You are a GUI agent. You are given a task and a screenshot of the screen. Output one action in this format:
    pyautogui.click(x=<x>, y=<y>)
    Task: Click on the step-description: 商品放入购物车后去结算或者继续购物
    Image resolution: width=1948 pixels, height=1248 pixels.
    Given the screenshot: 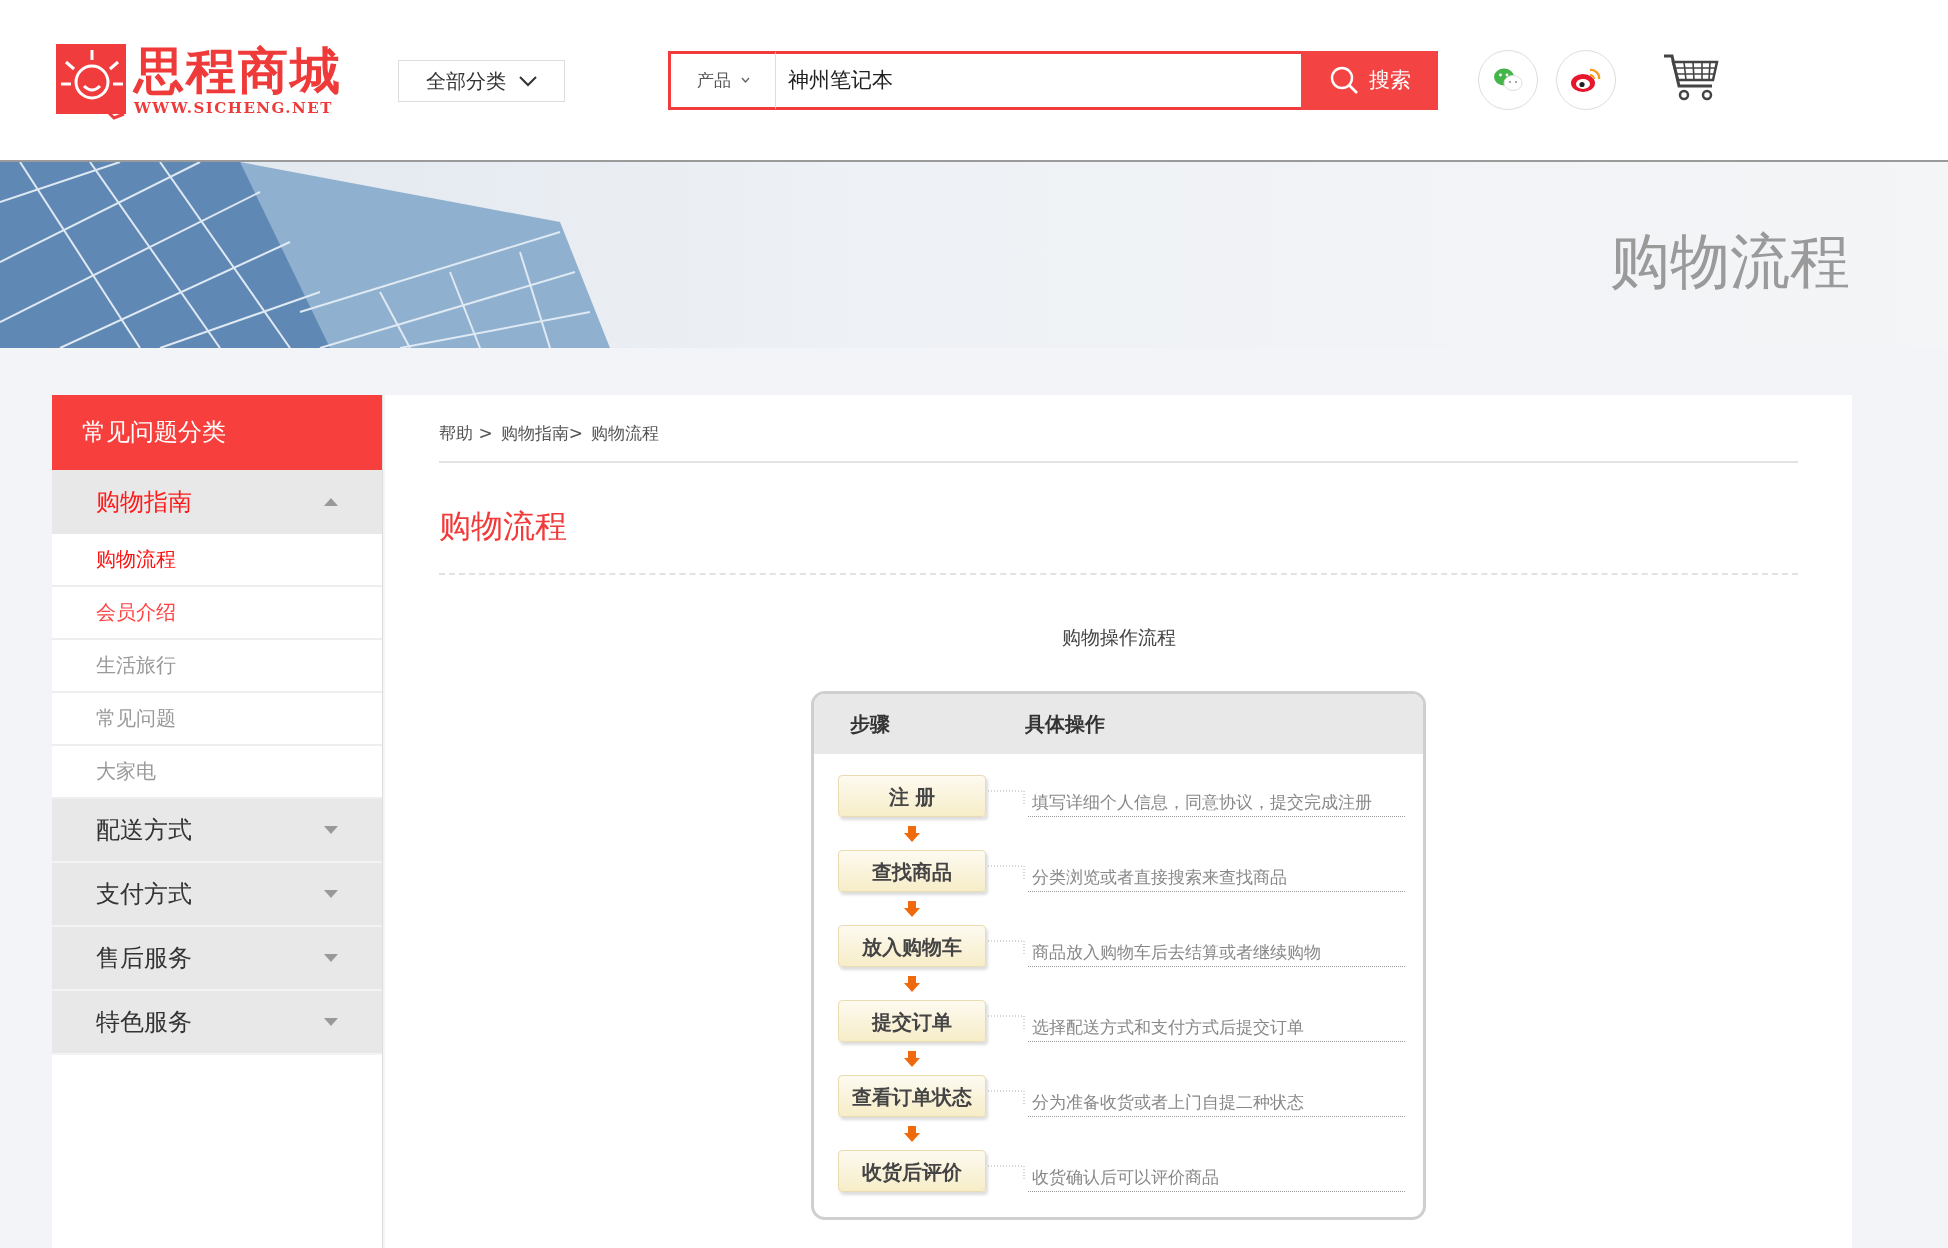 What is the action you would take?
    pyautogui.click(x=1216, y=951)
    